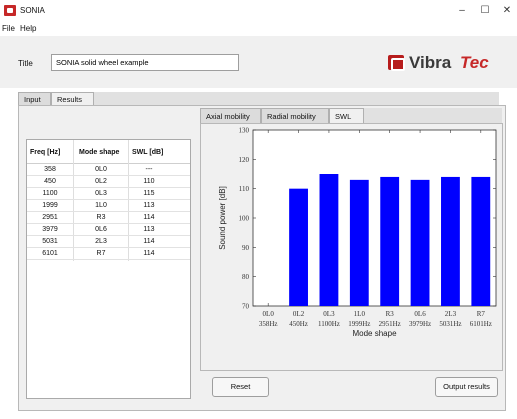 This screenshot has width=517, height=419. Describe the element at coordinates (299, 314) in the screenshot. I see `x-tick-label-mode: 0L2` at that location.